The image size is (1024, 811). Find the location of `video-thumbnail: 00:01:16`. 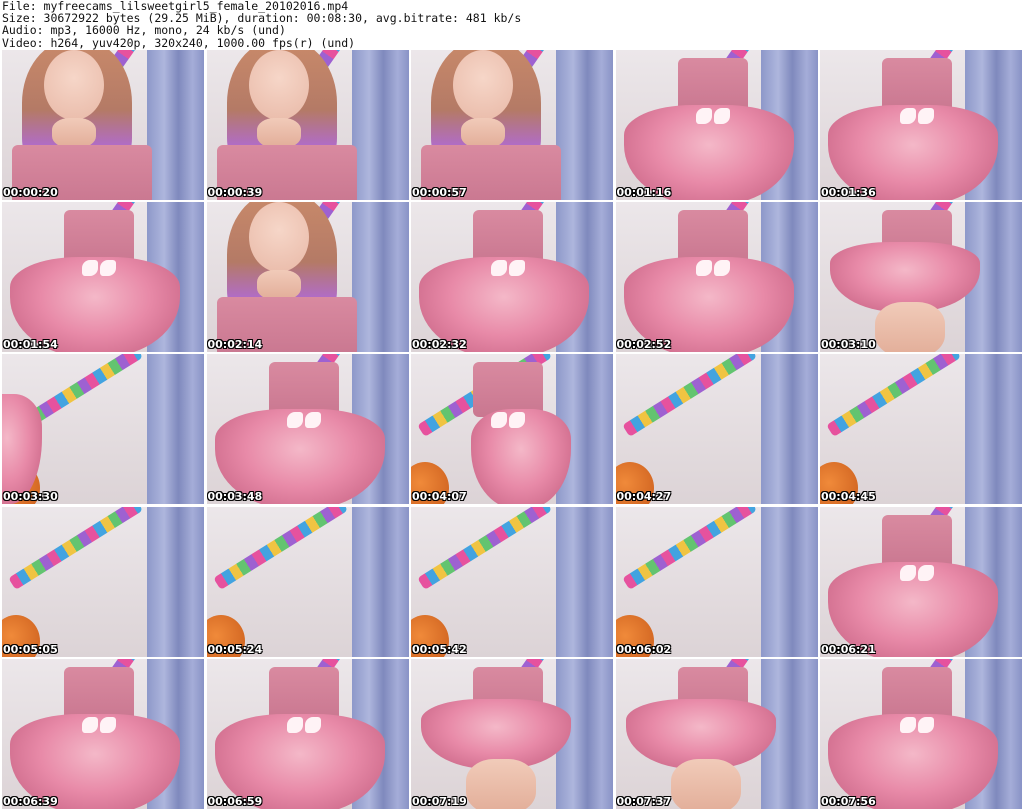

video-thumbnail: 00:01:16 is located at coordinates (716, 125).